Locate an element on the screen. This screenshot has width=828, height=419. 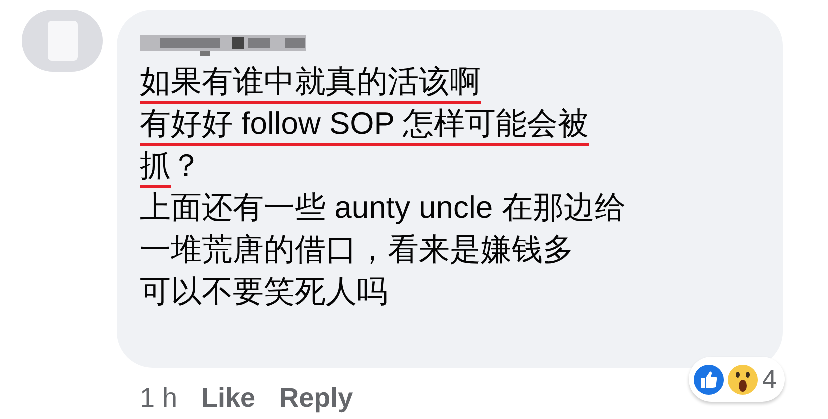
comment-text: 上面还有一些 aunty uncle 在那边给 is located at coordinates (383, 208).